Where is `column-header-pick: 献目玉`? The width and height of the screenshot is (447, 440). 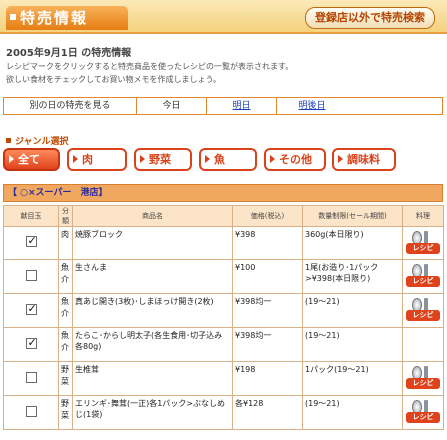
column-header-pick: 献目玉 is located at coordinates (31, 216).